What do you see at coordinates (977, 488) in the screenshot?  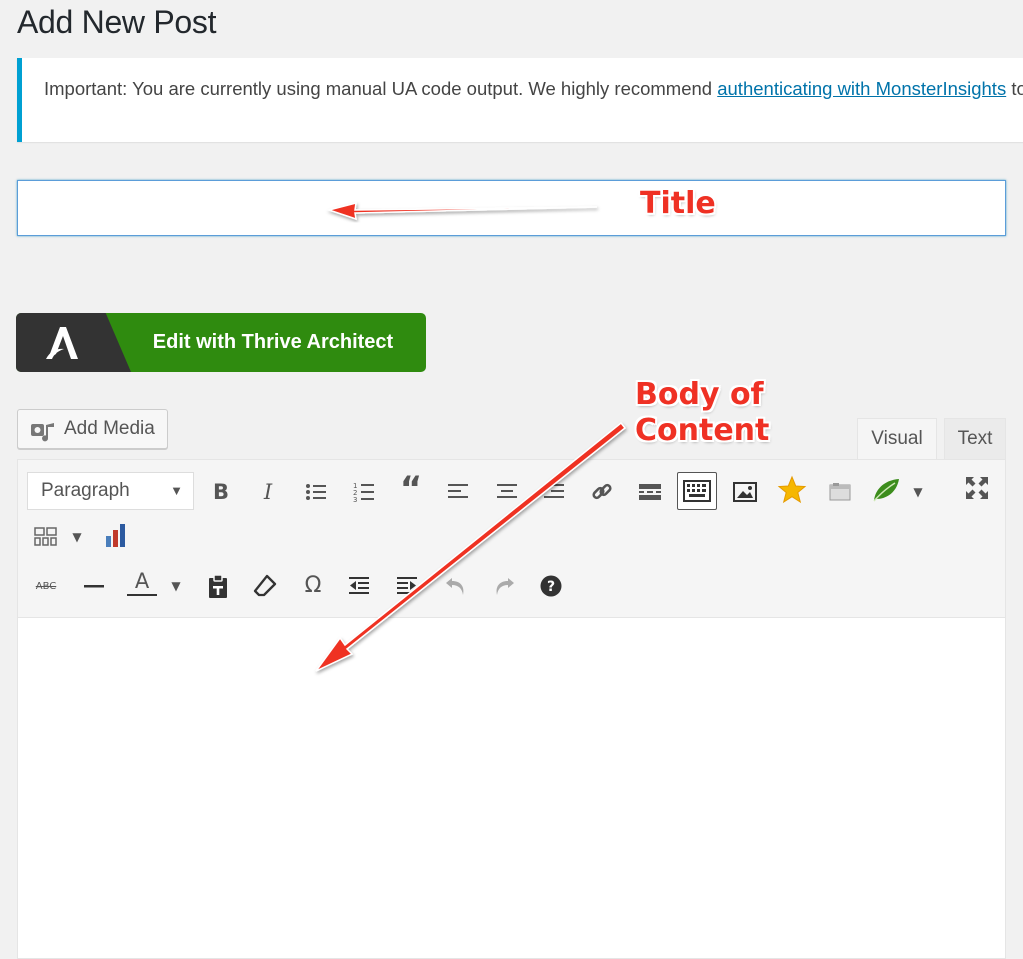 I see `fullscreen-icon` at bounding box center [977, 488].